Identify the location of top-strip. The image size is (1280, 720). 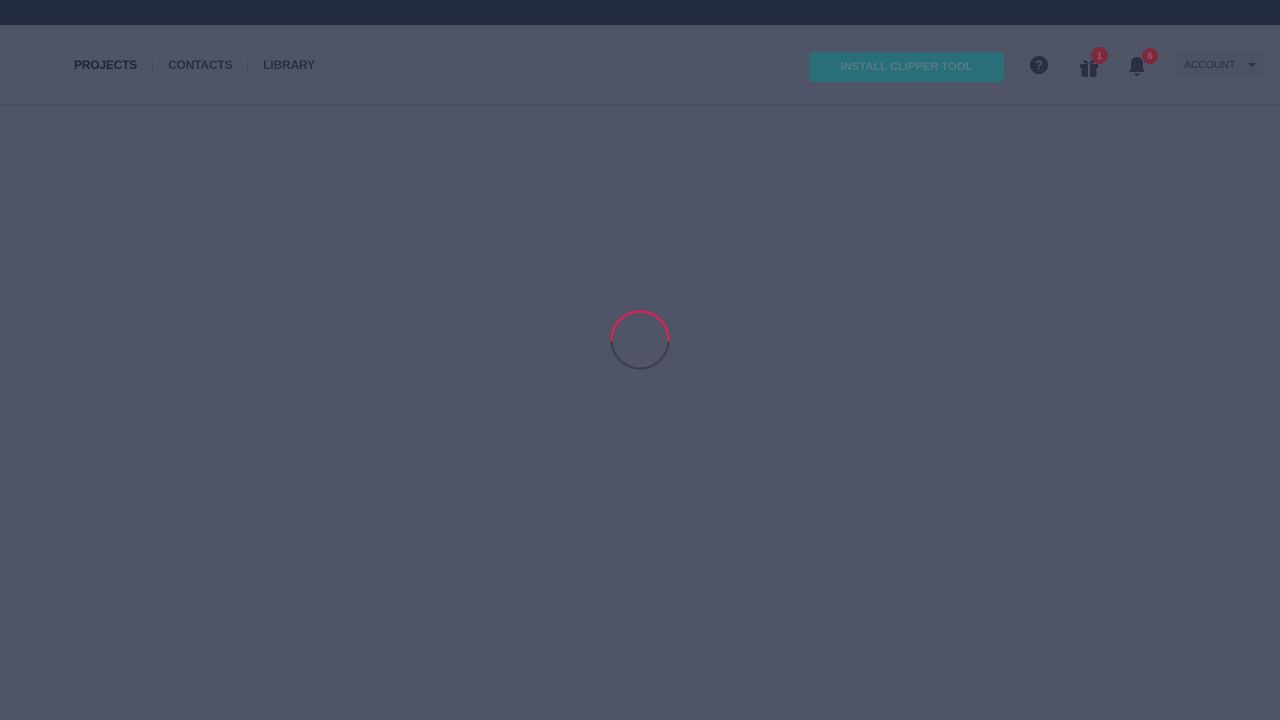
(640, 12).